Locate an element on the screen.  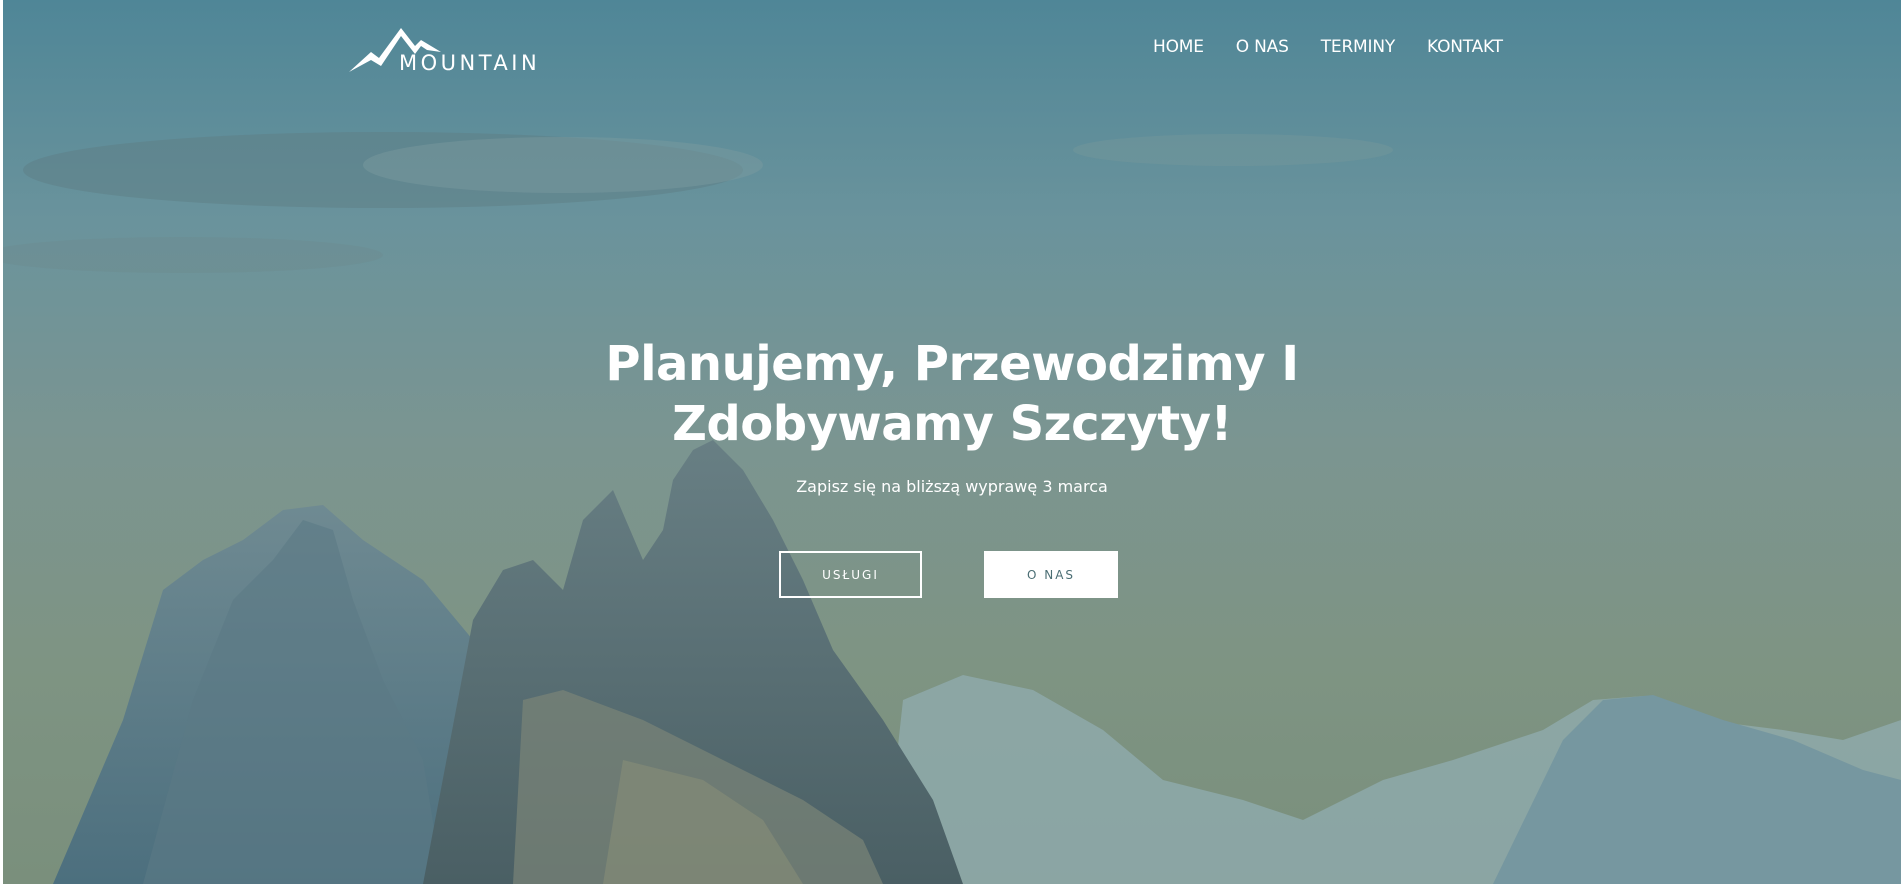
nav-item-kontakt: KONTAKT is located at coordinates (1465, 49).